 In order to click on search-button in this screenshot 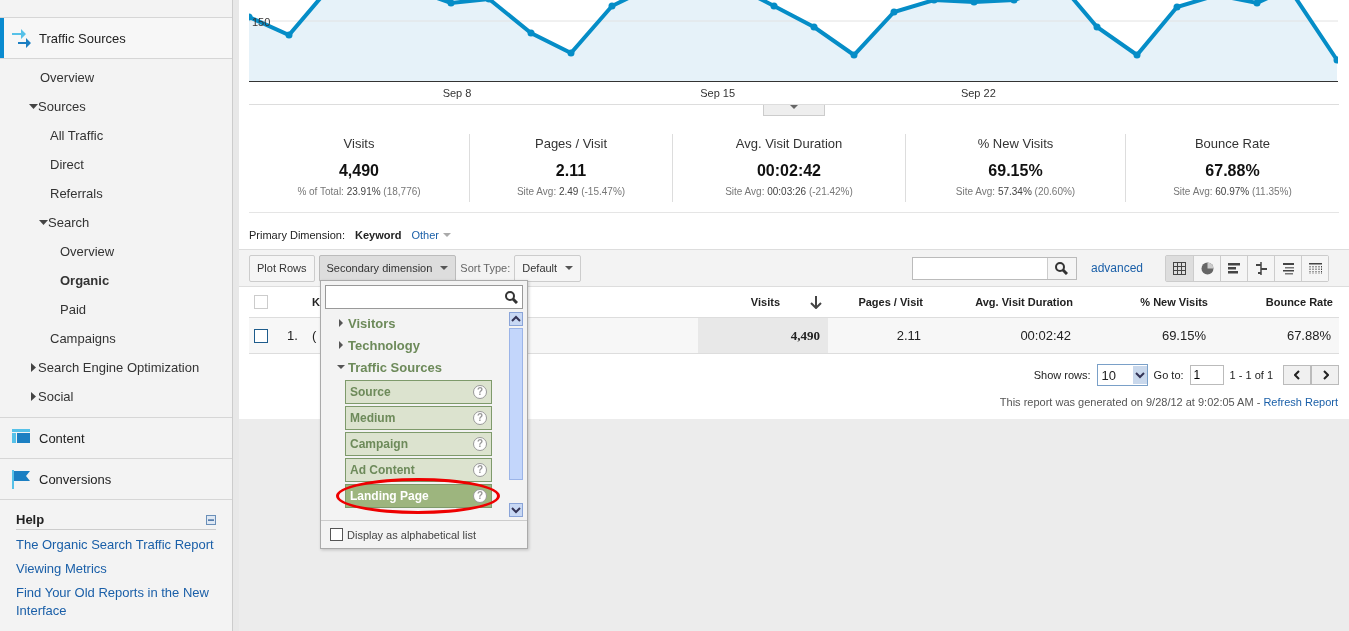, I will do `click(1061, 268)`.